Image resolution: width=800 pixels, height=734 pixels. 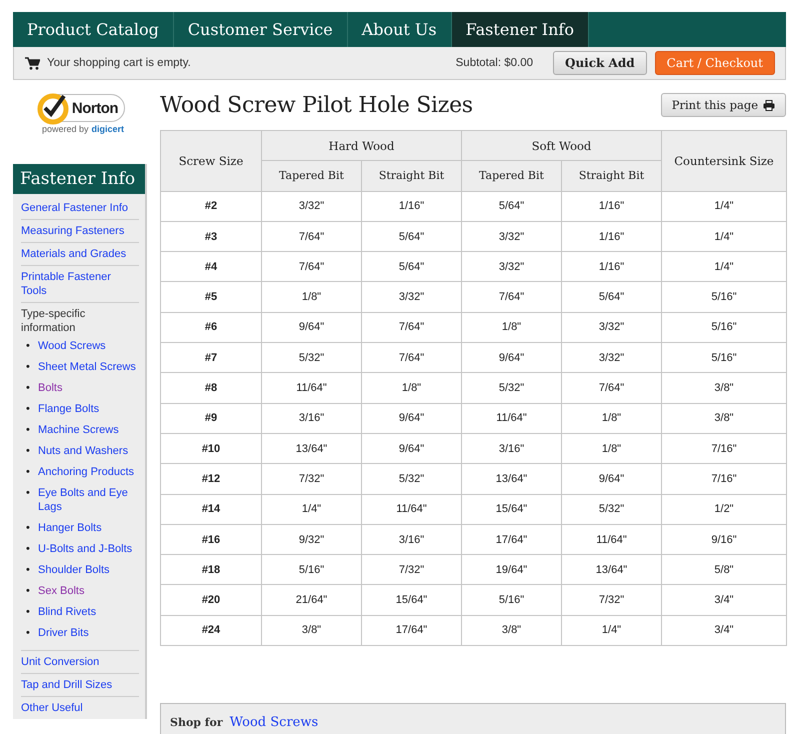 What do you see at coordinates (211, 297) in the screenshot?
I see `table-cell: #5` at bounding box center [211, 297].